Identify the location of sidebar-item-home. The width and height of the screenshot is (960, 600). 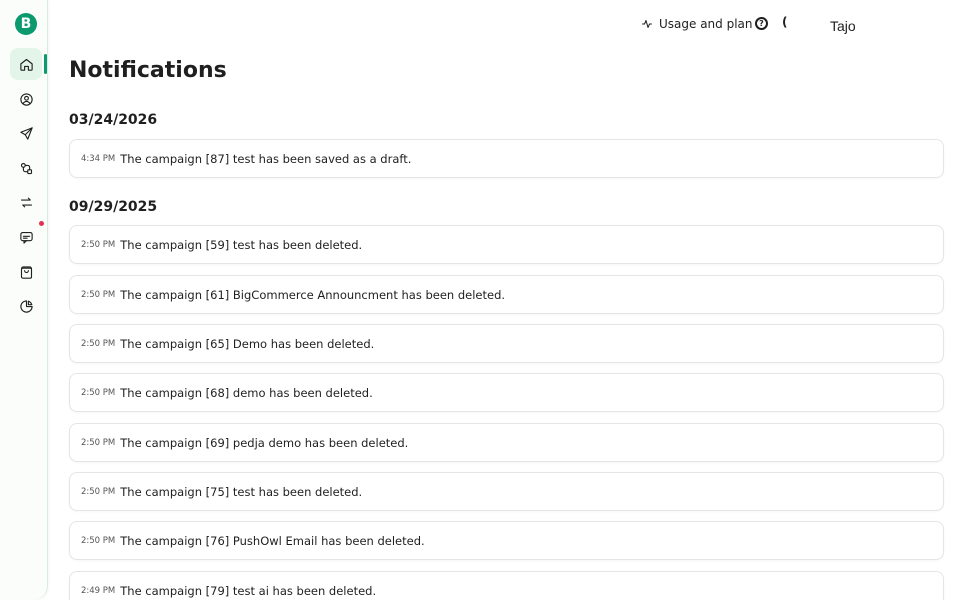
(26, 64).